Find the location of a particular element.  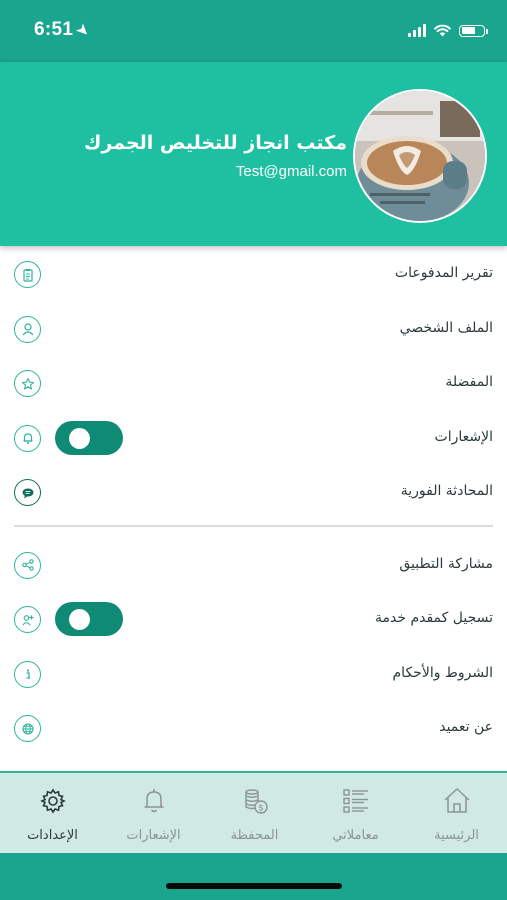

bottom-safe-area is located at coordinates (253, 876).